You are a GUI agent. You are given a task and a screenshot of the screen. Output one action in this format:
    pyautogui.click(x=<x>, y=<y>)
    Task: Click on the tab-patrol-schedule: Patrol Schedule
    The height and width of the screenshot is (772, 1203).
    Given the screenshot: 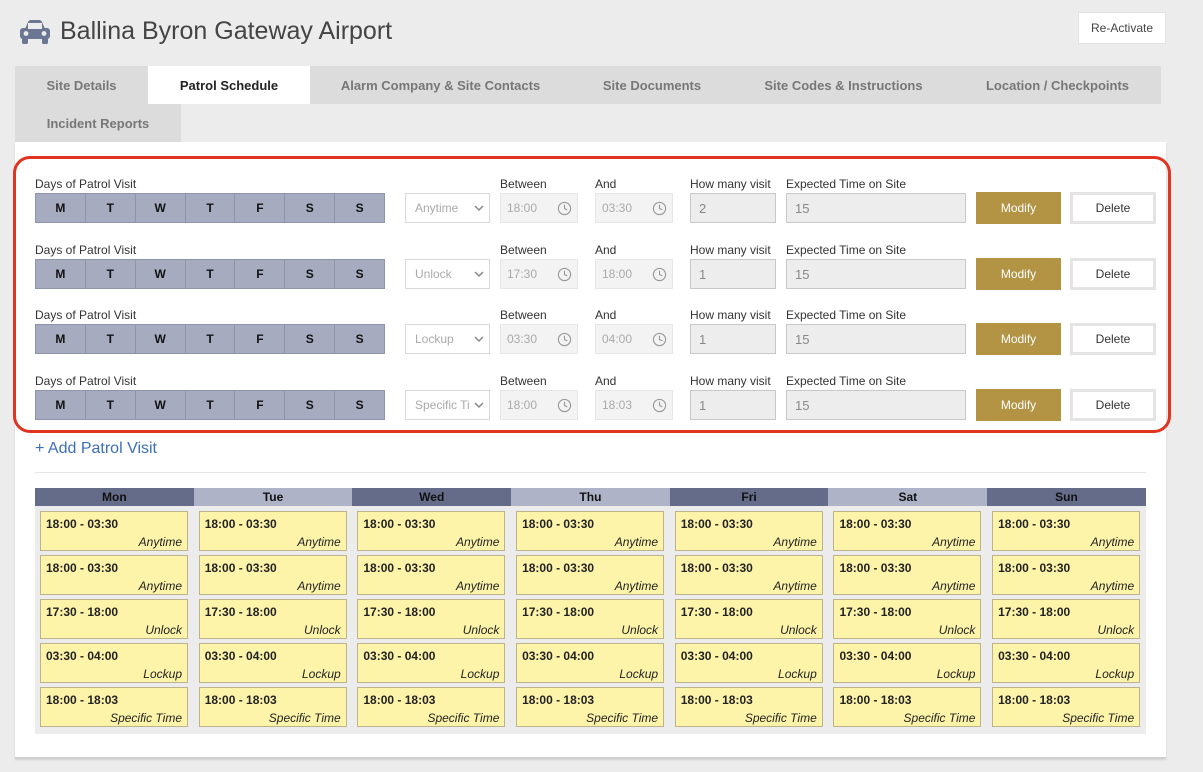 What is the action you would take?
    pyautogui.click(x=229, y=85)
    